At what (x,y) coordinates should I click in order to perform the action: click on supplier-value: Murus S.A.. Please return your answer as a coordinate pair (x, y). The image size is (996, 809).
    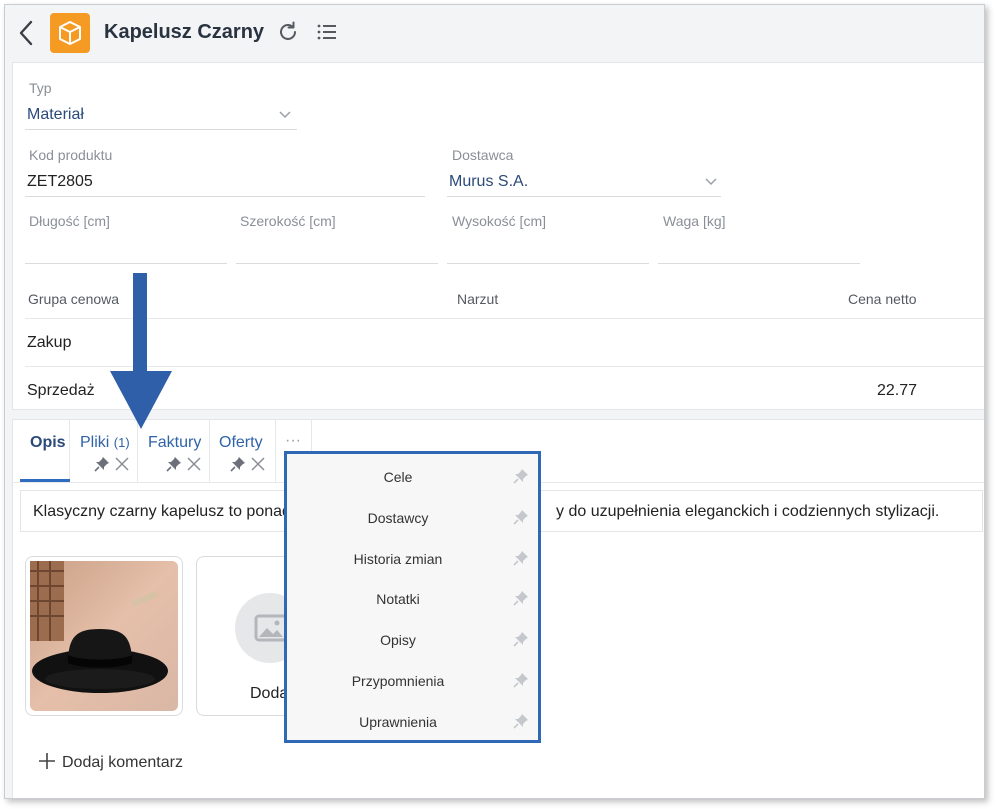
    Looking at the image, I should click on (489, 181).